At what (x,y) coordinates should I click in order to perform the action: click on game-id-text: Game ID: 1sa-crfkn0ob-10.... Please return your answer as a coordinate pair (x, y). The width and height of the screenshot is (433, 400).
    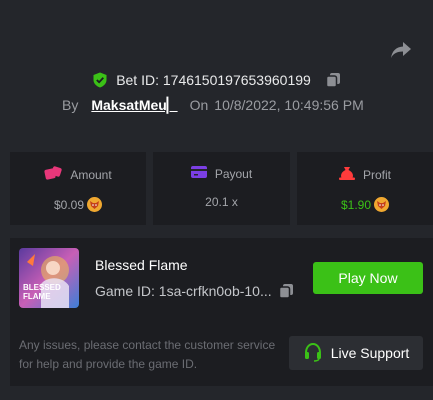
    Looking at the image, I should click on (183, 291).